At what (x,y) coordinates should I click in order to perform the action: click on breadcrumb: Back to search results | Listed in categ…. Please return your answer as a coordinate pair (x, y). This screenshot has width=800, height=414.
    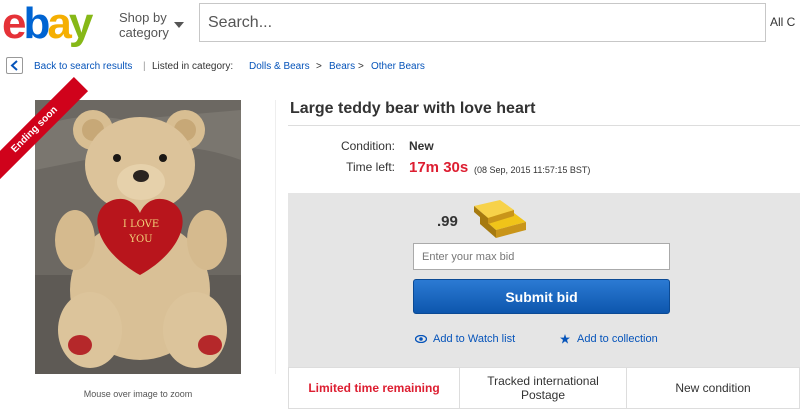
    Looking at the image, I should click on (400, 66).